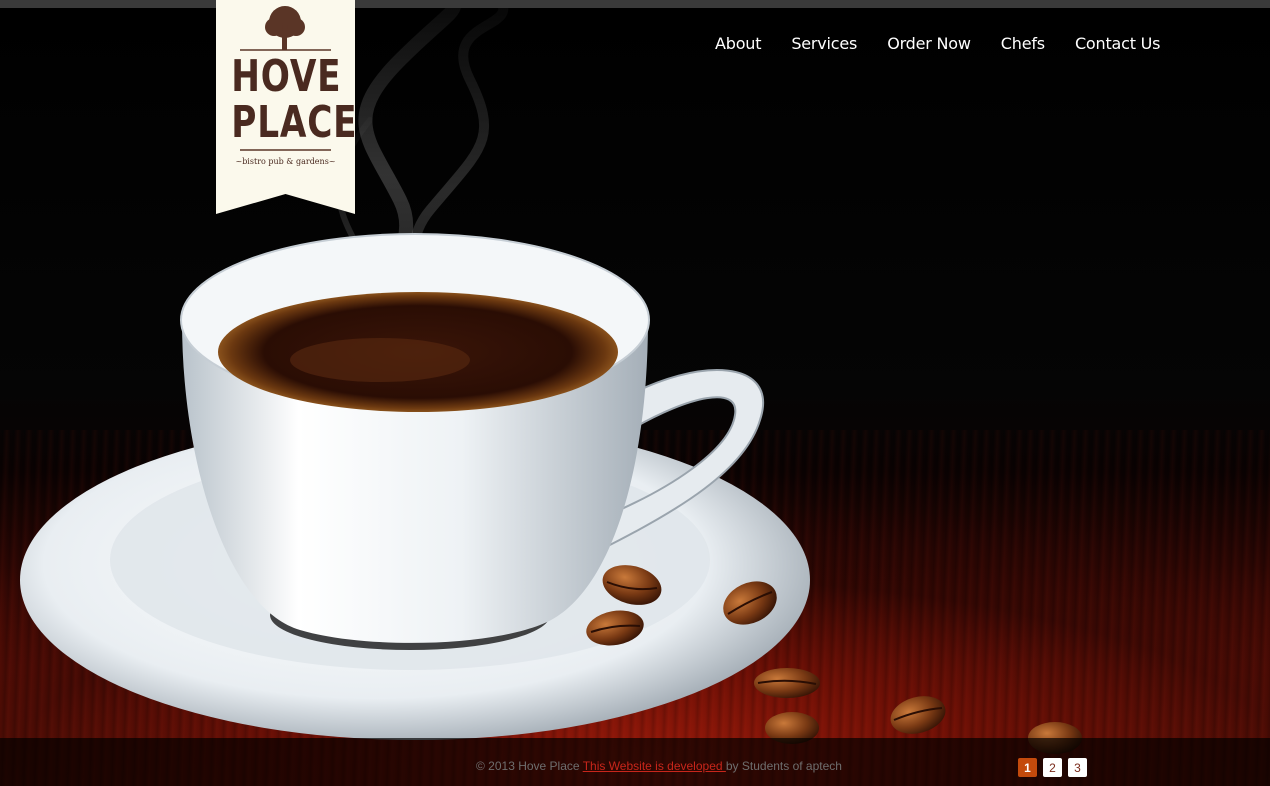 The height and width of the screenshot is (786, 1270). I want to click on nav-services: Services, so click(824, 46).